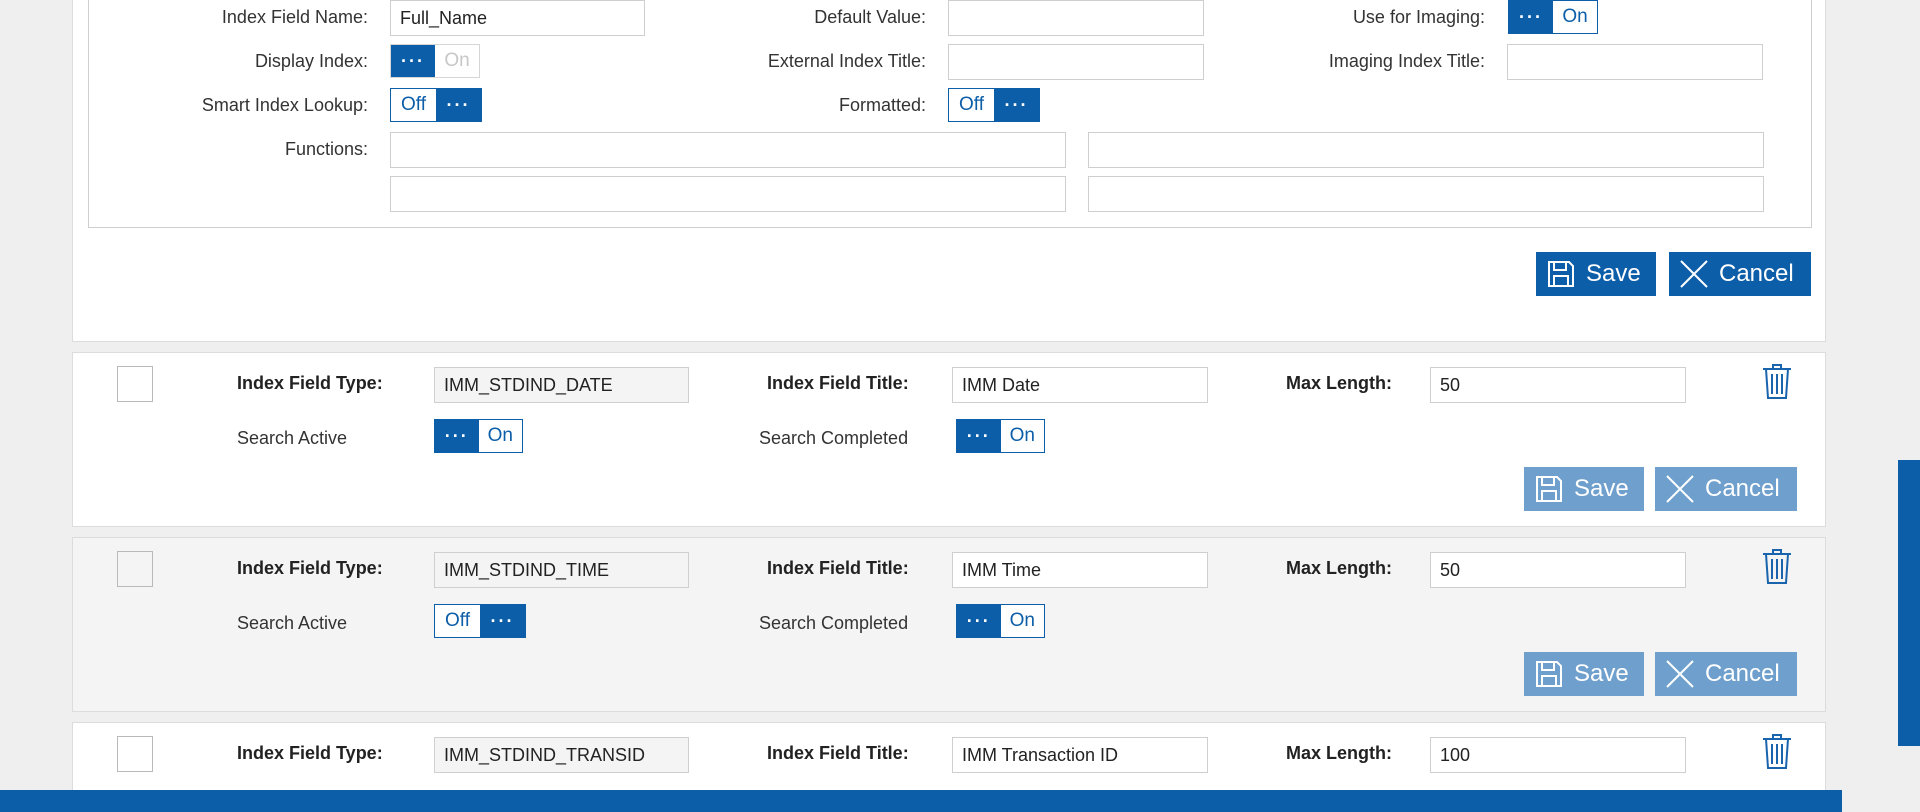 This screenshot has width=1920, height=812. Describe the element at coordinates (1418, 17) in the screenshot. I see `use-for-imaging-label: Use for Imaging:` at that location.